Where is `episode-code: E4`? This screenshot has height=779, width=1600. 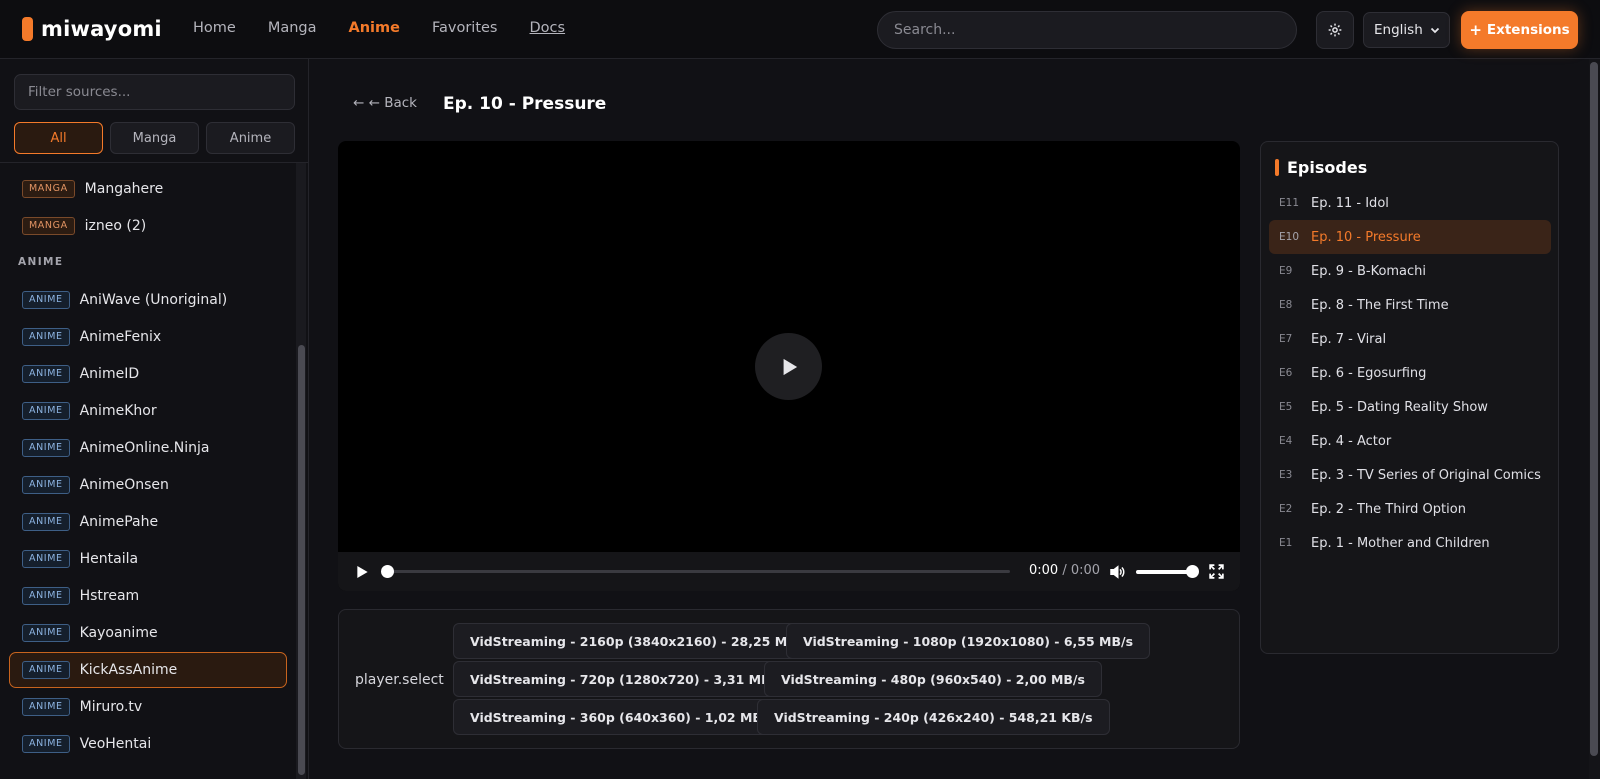 episode-code: E4 is located at coordinates (1286, 441).